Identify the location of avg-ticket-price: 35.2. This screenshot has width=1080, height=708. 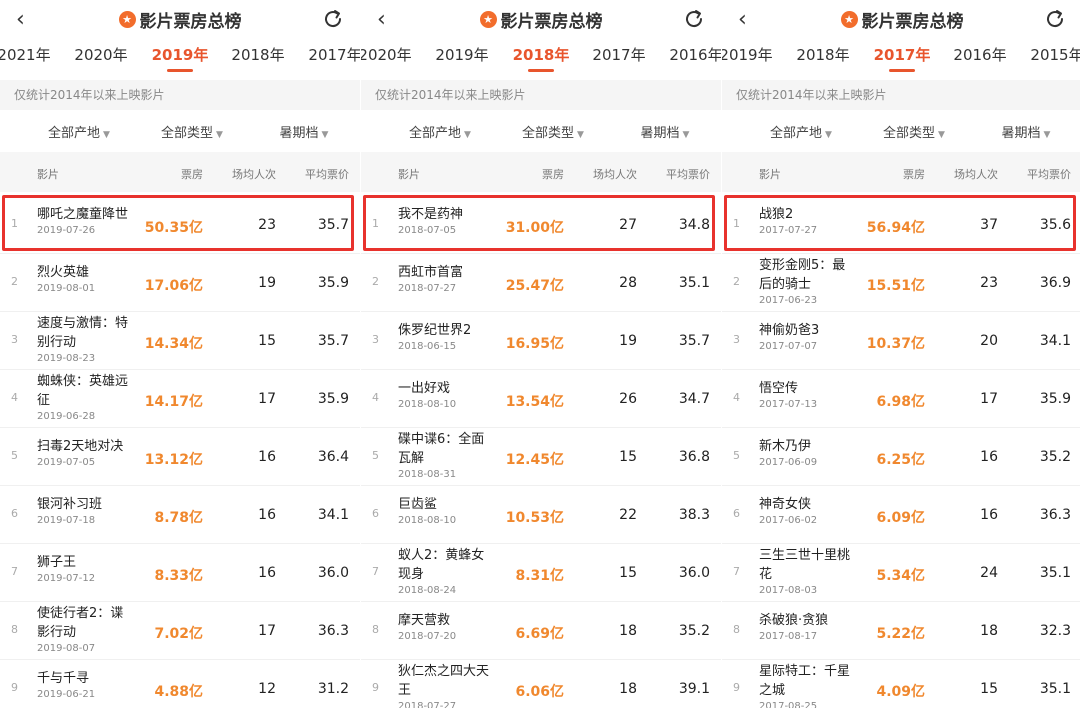
(1055, 457).